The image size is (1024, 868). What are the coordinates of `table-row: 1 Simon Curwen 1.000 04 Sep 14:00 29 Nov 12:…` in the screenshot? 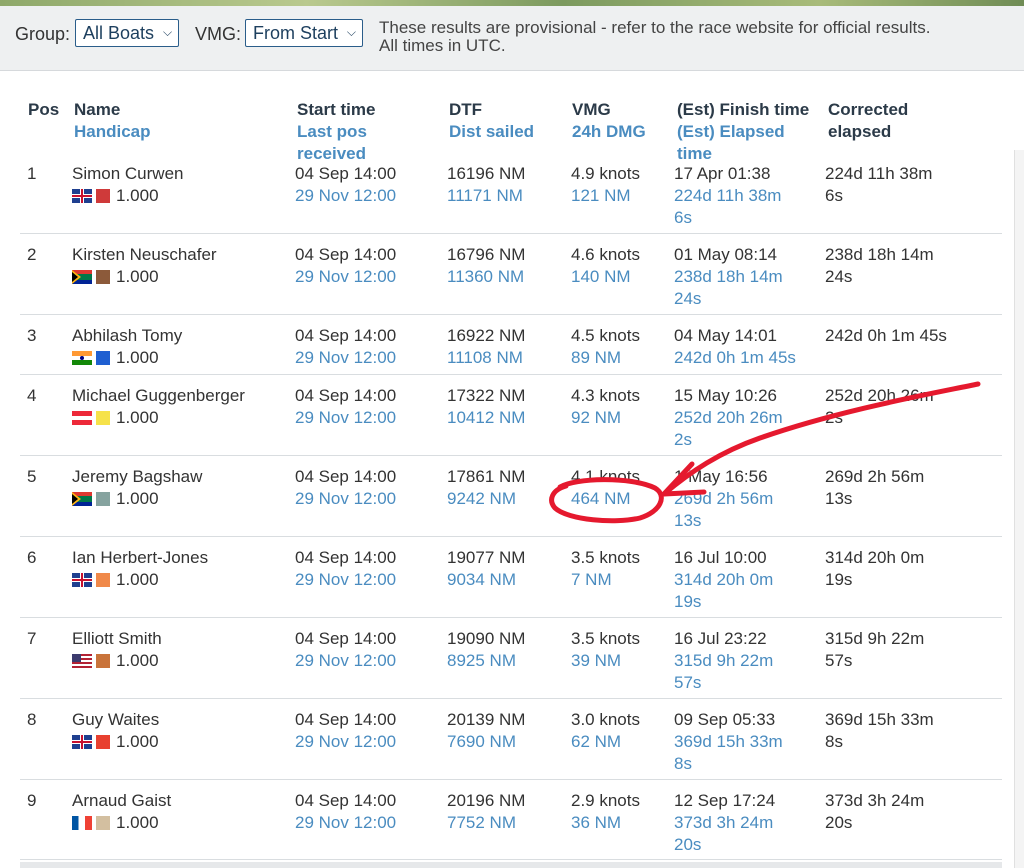 It's located at (511, 193).